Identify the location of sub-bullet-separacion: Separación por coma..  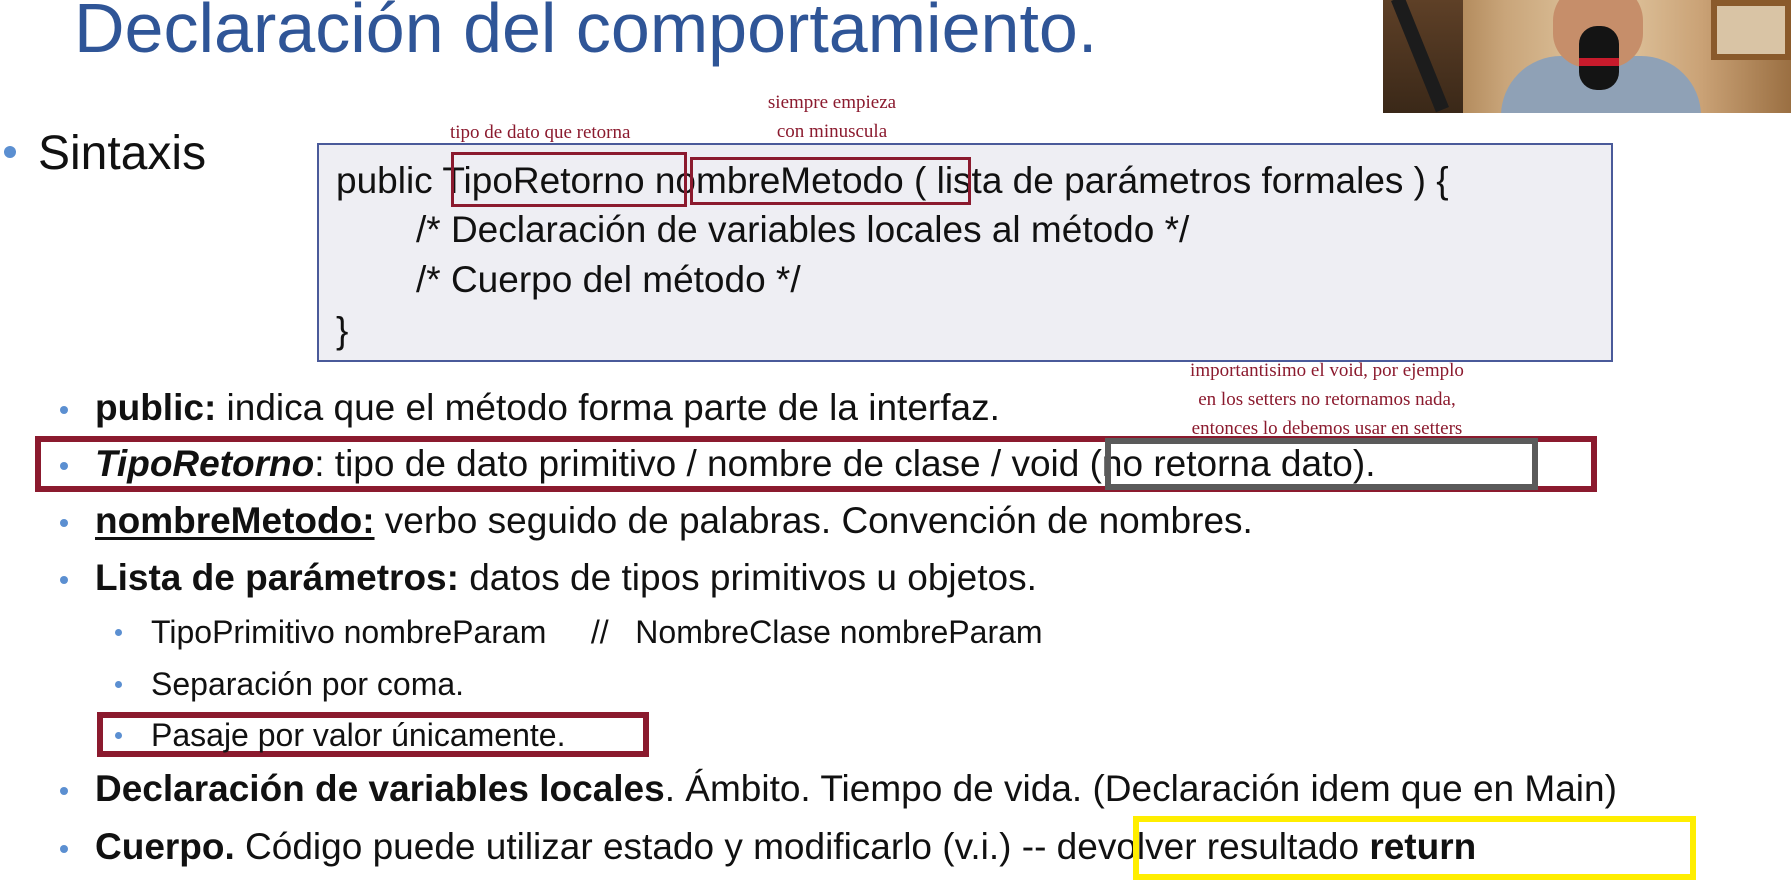
(308, 684).